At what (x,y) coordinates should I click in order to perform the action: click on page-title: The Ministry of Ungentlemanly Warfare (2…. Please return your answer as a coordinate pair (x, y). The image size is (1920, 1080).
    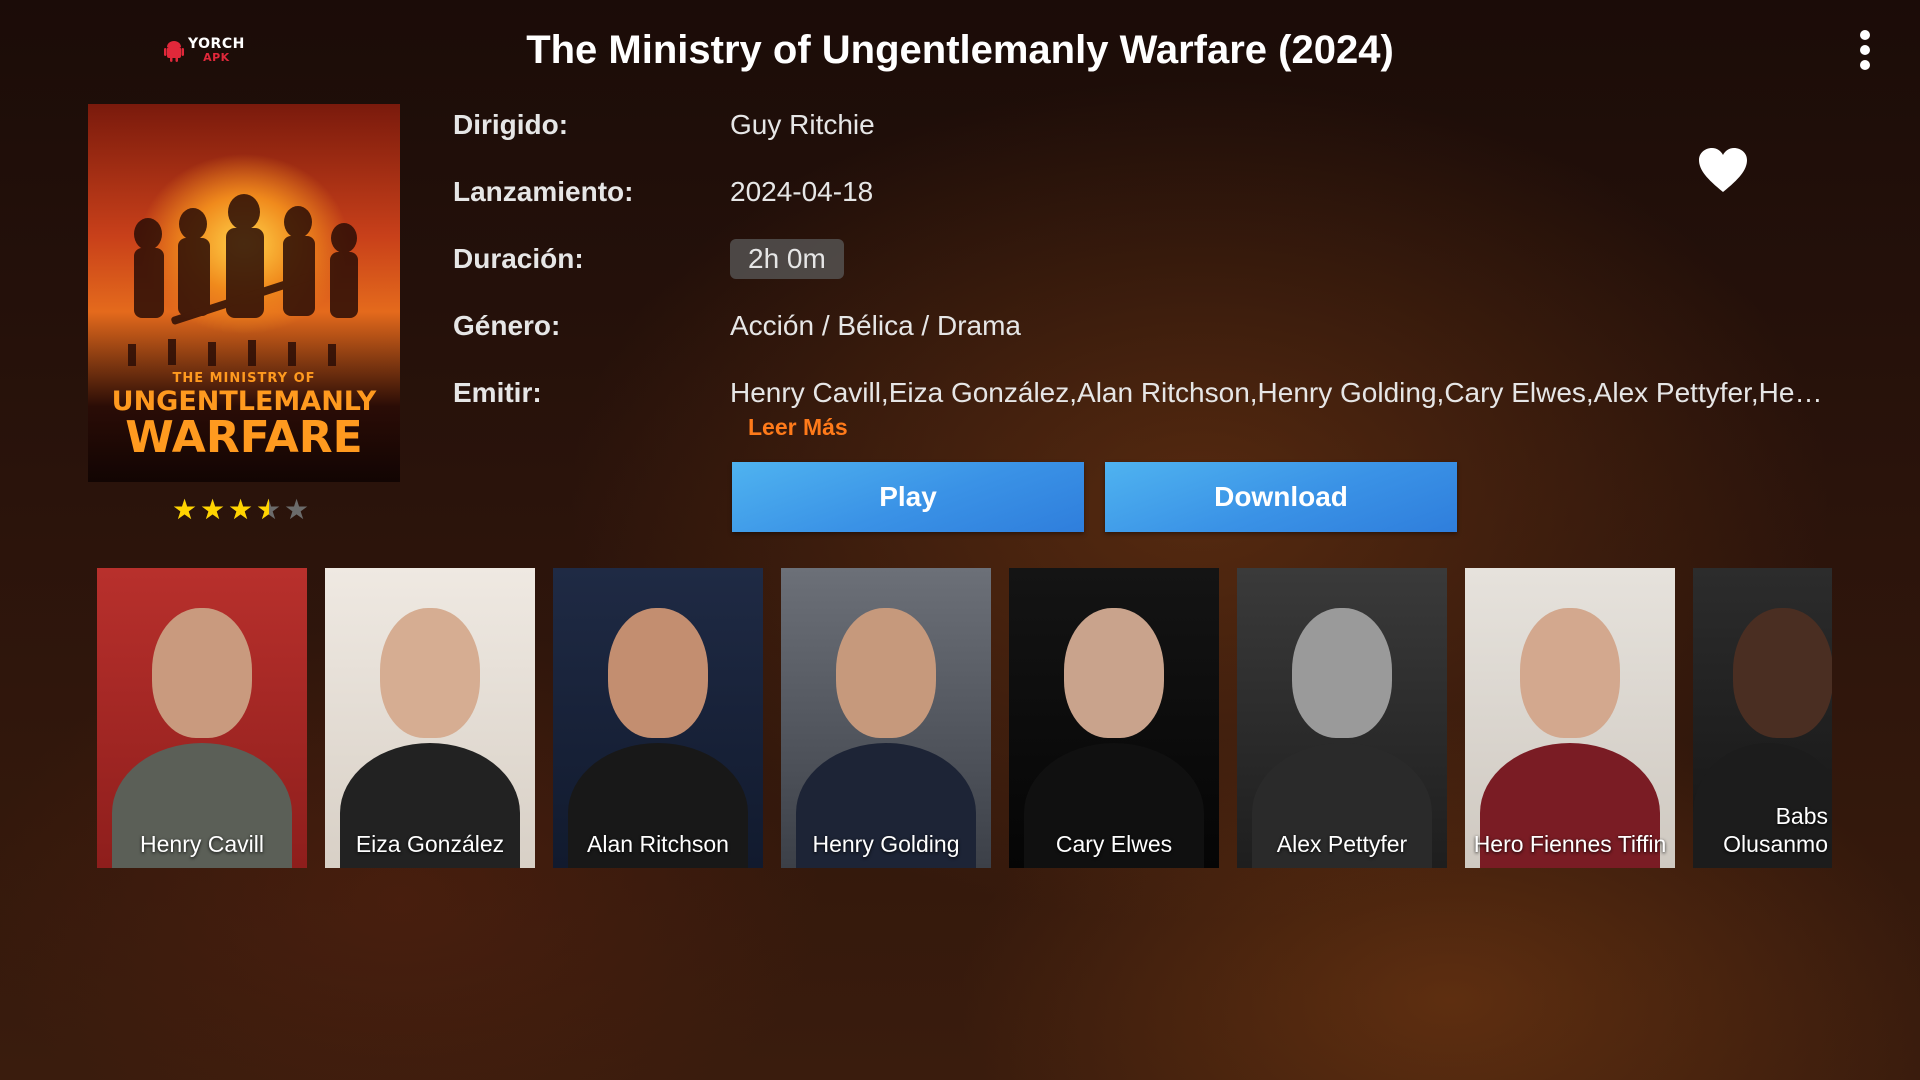
    Looking at the image, I should click on (960, 50).